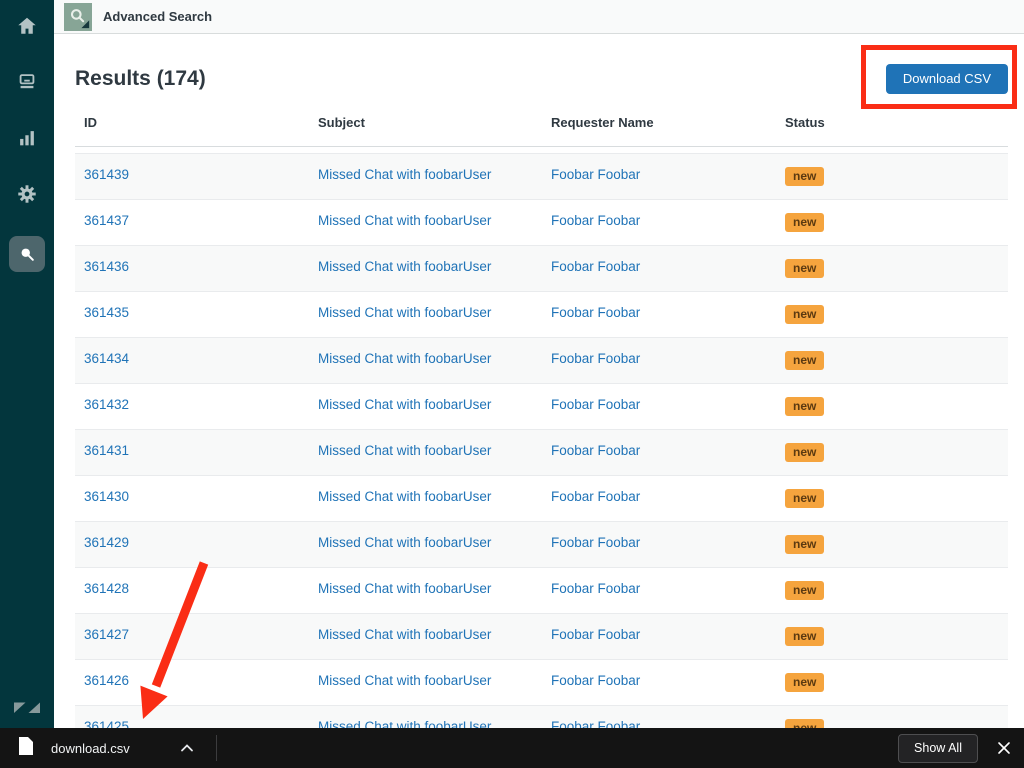  What do you see at coordinates (106, 542) in the screenshot?
I see `ticket-id-link: 361429` at bounding box center [106, 542].